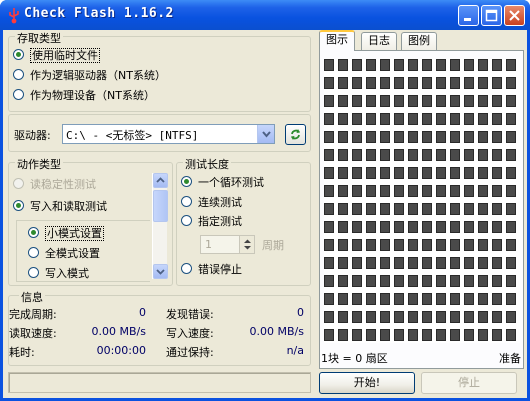 This screenshot has height=401, width=530. I want to click on close-button, so click(514, 15).